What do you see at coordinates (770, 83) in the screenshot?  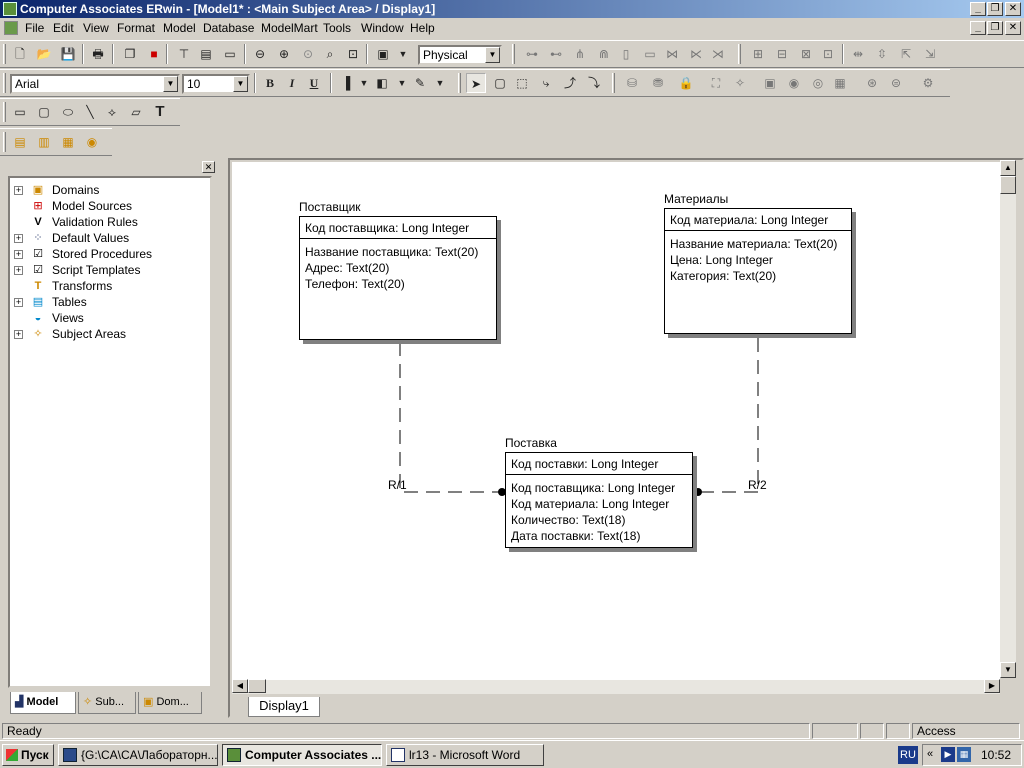 I see `db-lock-icon: ▣` at bounding box center [770, 83].